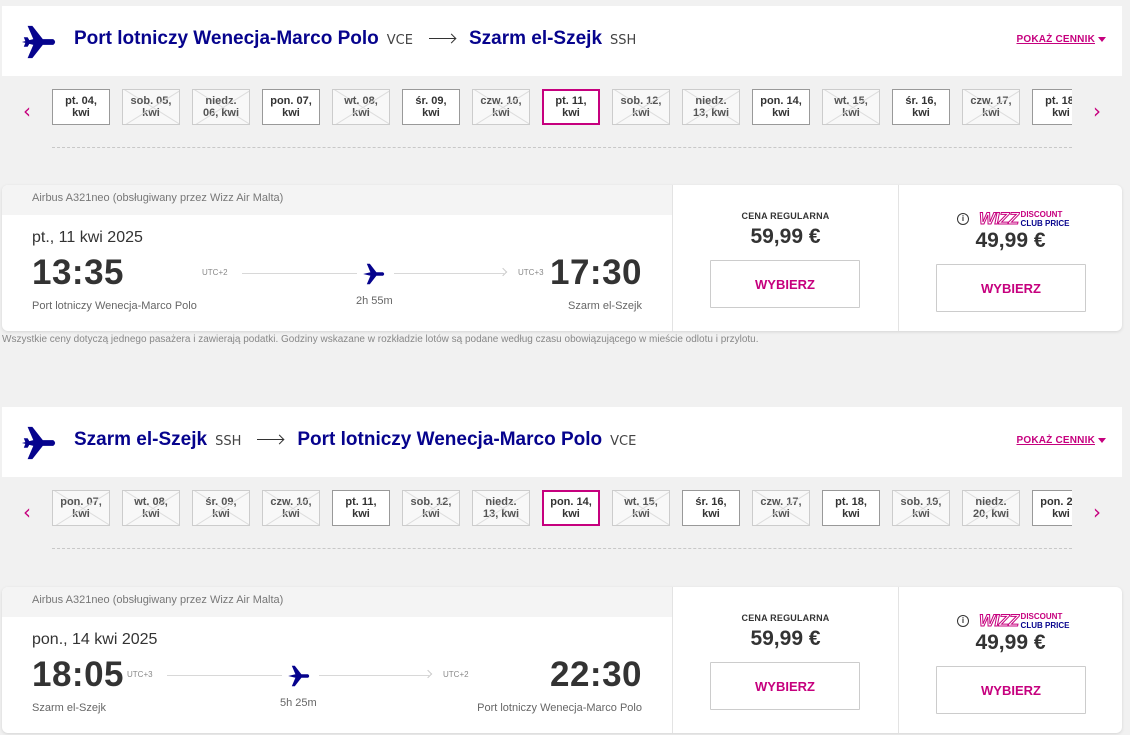 The width and height of the screenshot is (1130, 735). Describe the element at coordinates (1056, 502) in the screenshot. I see `date-line1: pon. 21,` at that location.